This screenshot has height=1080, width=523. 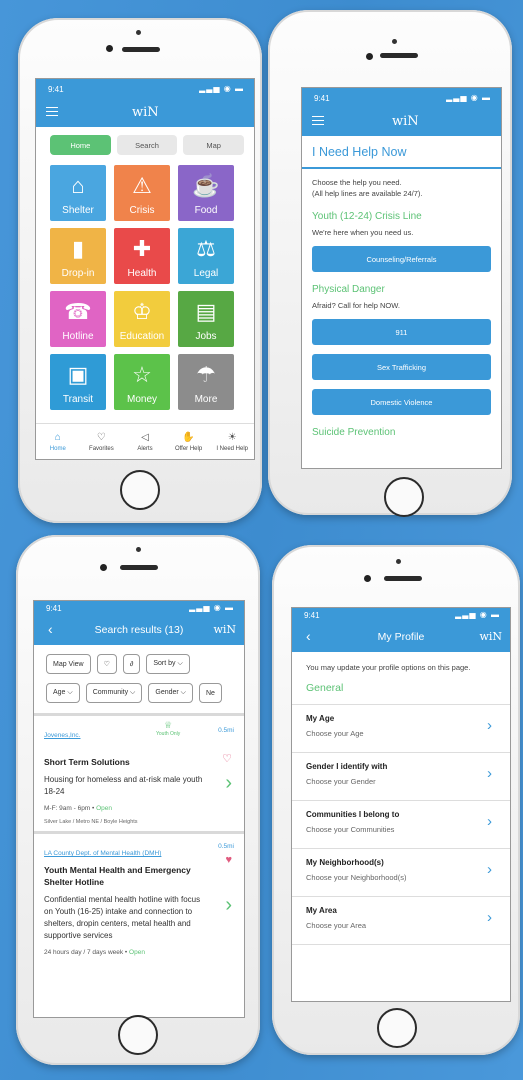 I want to click on tile-crisis: ⚠ Crisis, so click(x=142, y=193).